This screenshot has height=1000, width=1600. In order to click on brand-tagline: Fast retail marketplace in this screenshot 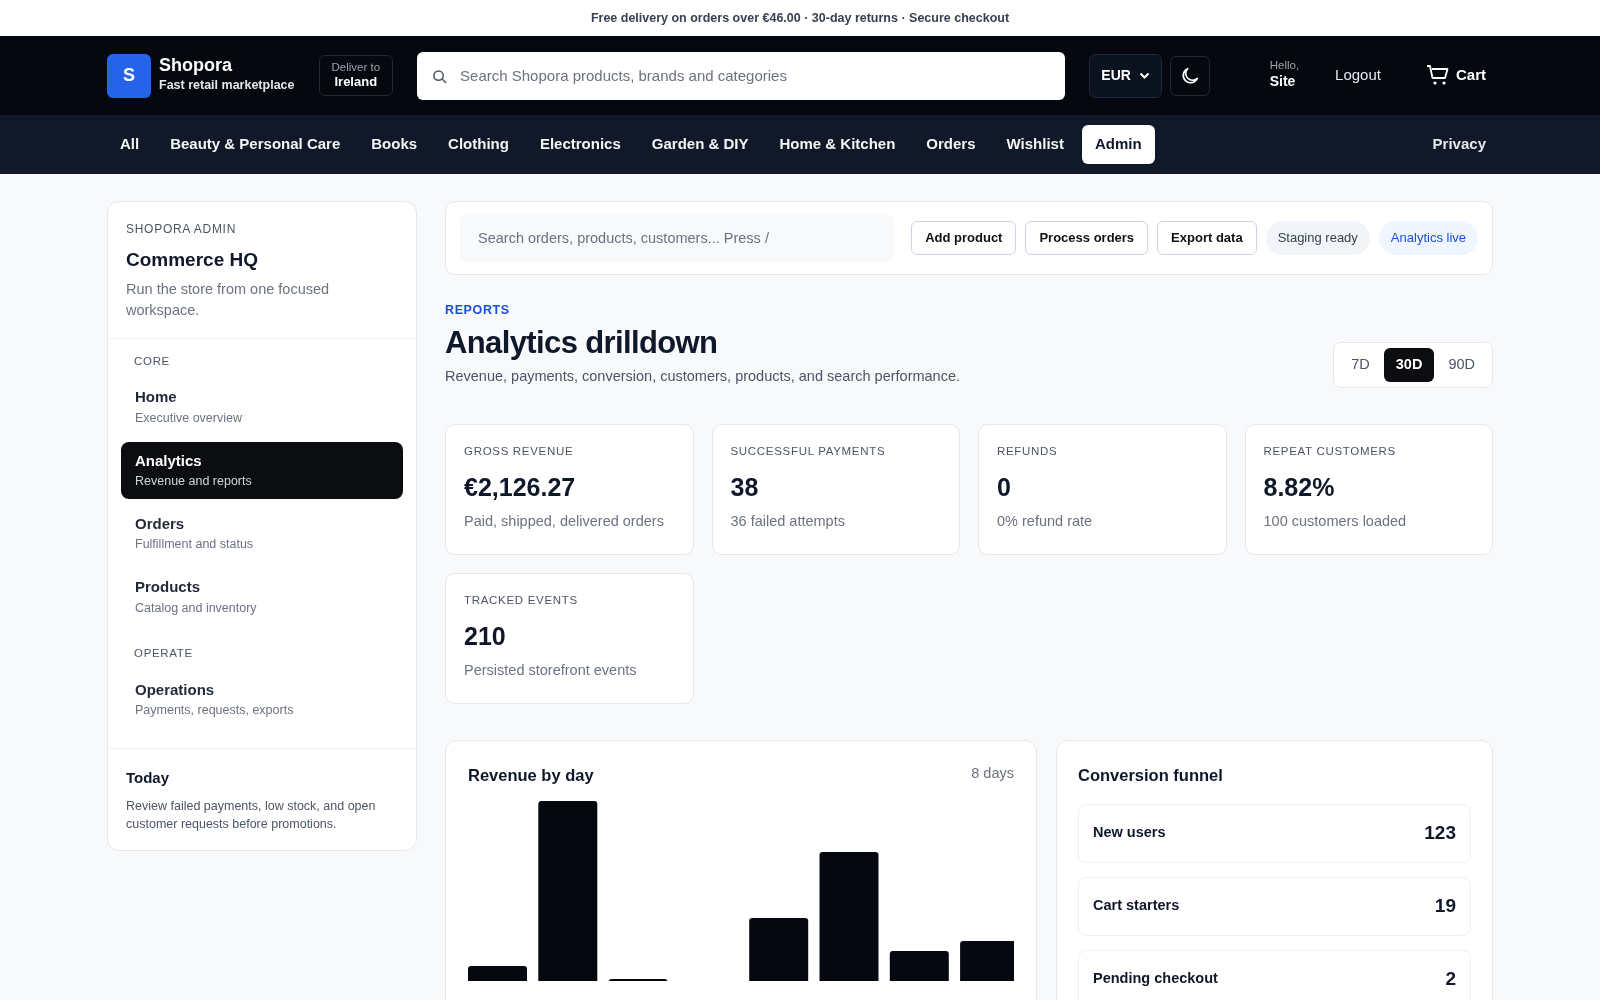, I will do `click(227, 85)`.